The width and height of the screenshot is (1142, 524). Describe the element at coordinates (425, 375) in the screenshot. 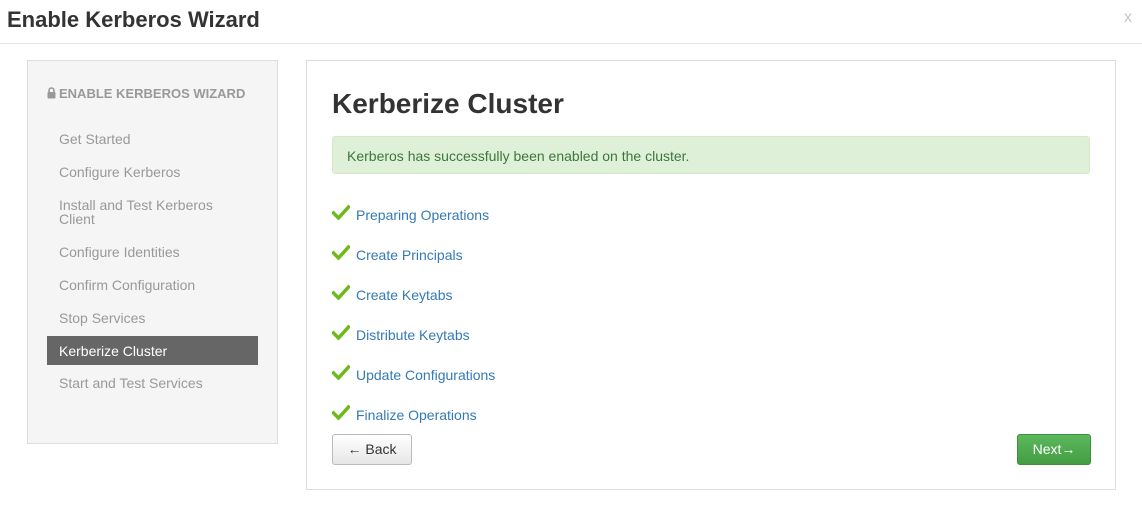

I see `task-link: Update Configurations` at that location.